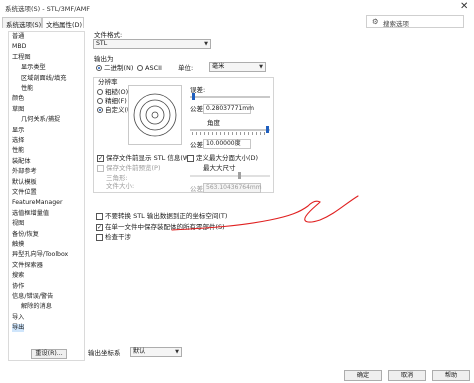  What do you see at coordinates (218, 66) in the screenshot?
I see `unit-value: 毫米` at bounding box center [218, 66].